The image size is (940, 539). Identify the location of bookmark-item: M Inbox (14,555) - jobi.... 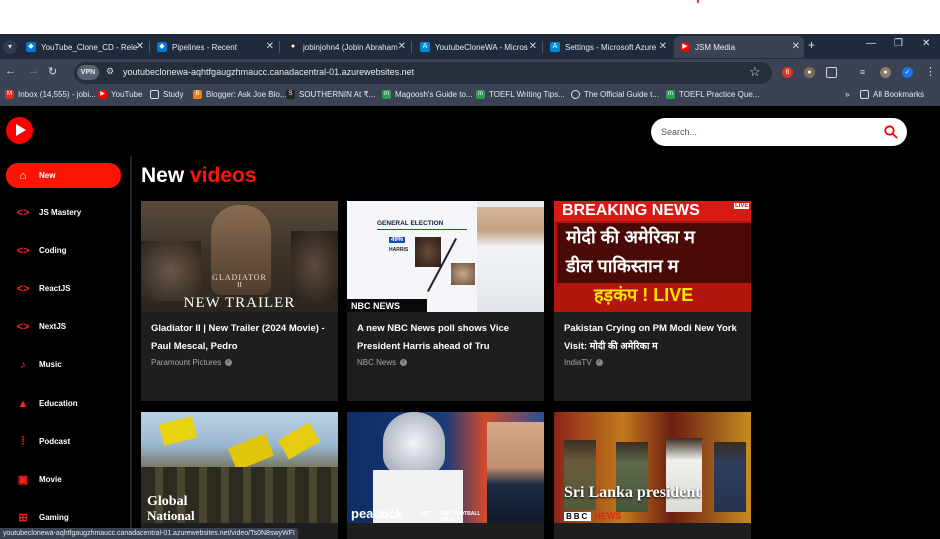
(50, 94).